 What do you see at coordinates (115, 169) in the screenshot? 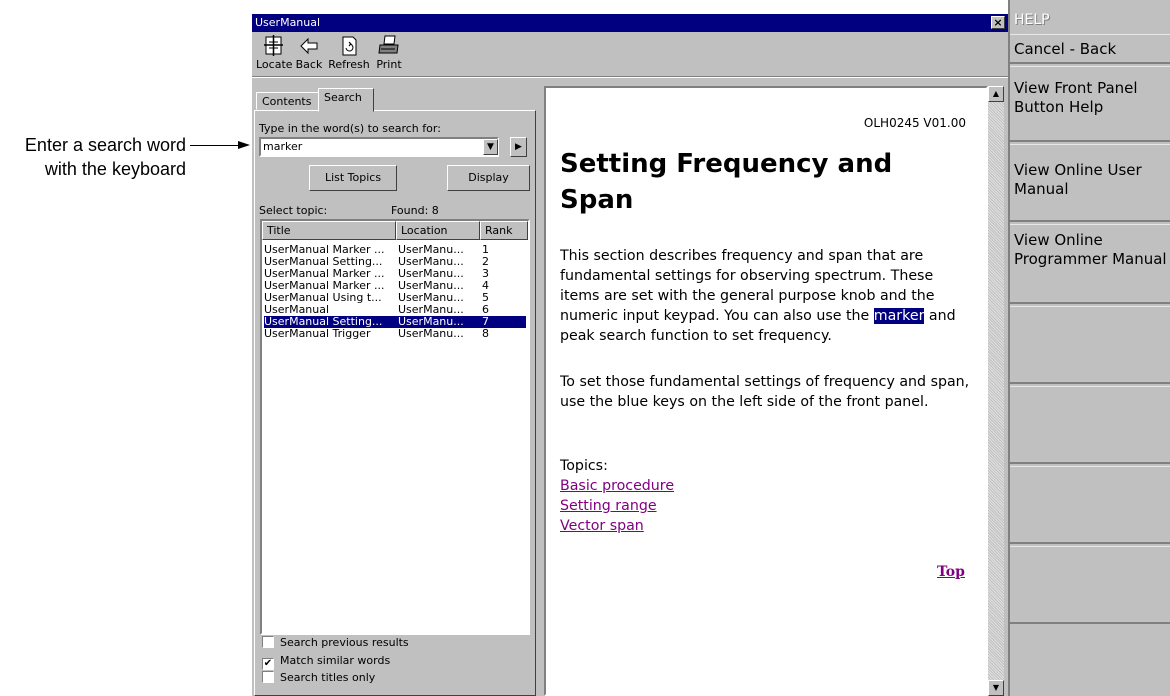
I see `callout-line-2: with the keyboard` at bounding box center [115, 169].